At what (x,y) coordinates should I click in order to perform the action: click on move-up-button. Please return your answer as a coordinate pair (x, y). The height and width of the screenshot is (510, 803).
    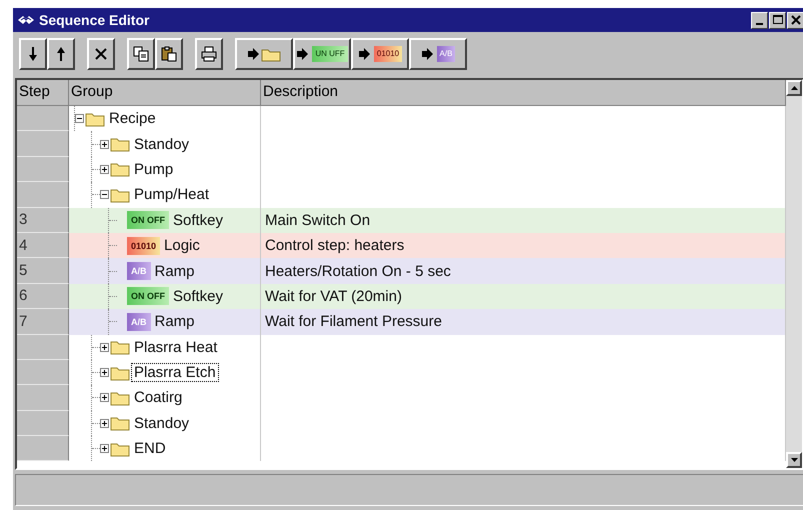
    Looking at the image, I should click on (61, 54).